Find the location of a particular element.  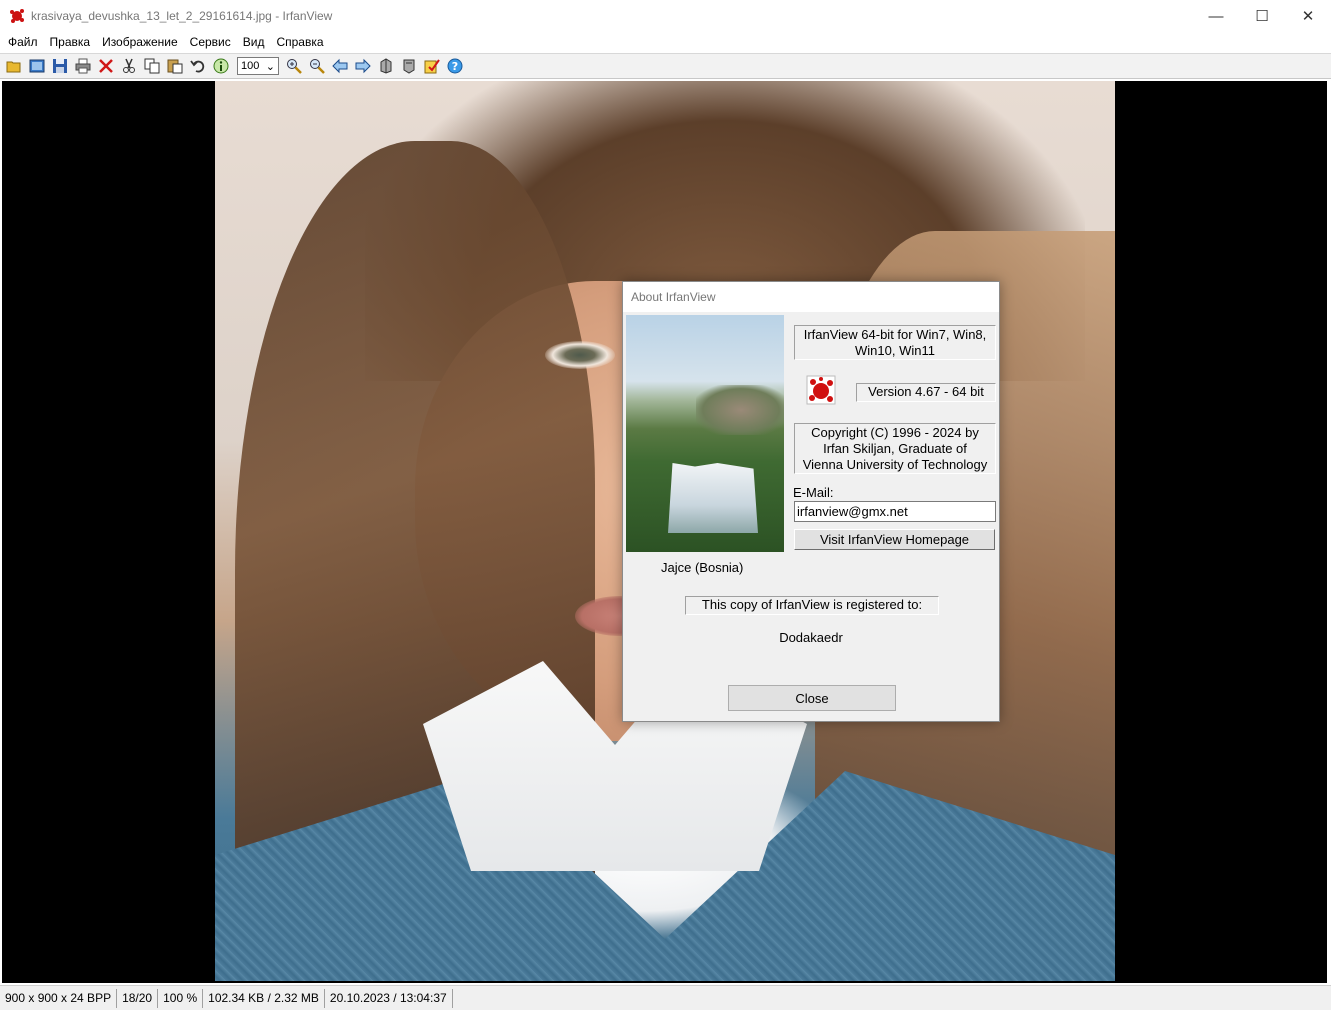

status-datetime: 20.10.2023 / 13:04:37 is located at coordinates (389, 998).